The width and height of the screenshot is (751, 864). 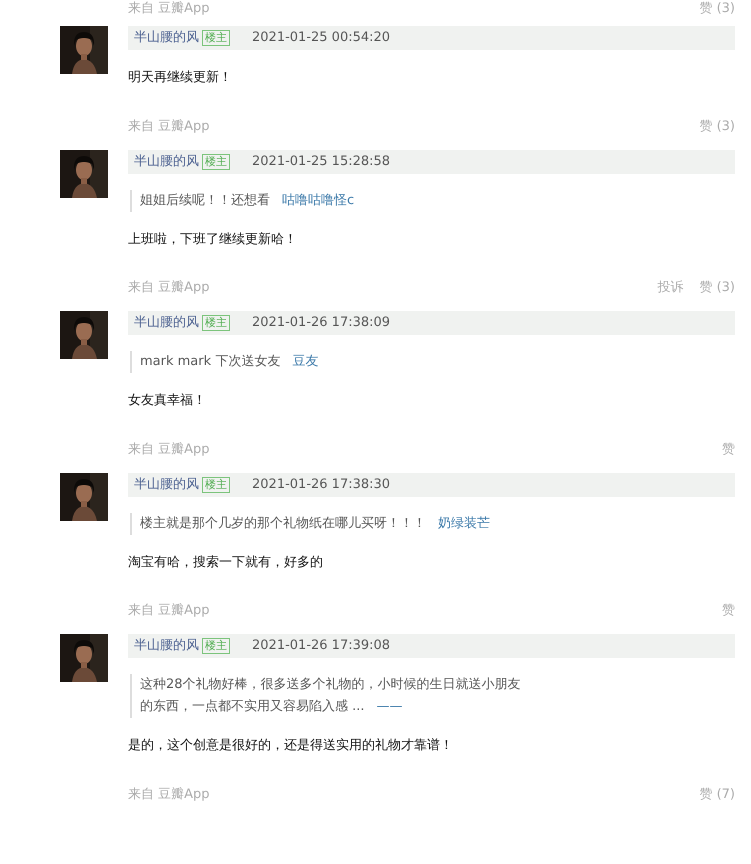 What do you see at coordinates (321, 323) in the screenshot?
I see `timestamp: 2021-01-26 17:38:09` at bounding box center [321, 323].